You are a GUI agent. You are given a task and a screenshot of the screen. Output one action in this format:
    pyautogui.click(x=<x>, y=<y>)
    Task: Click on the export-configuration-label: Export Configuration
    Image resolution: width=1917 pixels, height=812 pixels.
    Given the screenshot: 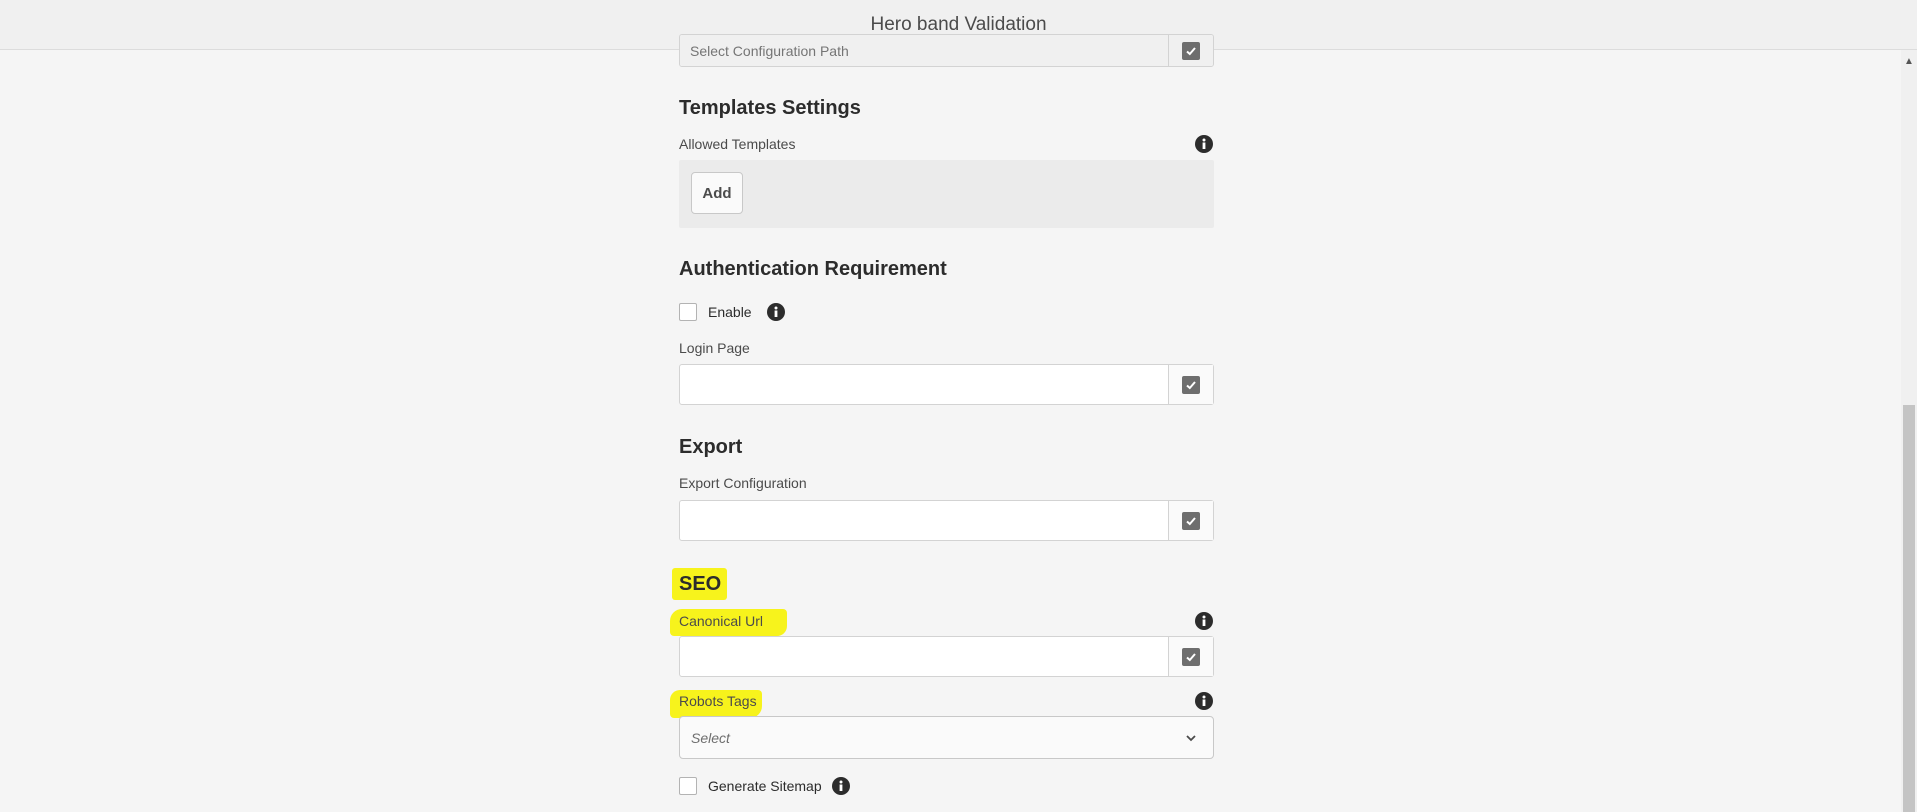 What is the action you would take?
    pyautogui.click(x=743, y=483)
    